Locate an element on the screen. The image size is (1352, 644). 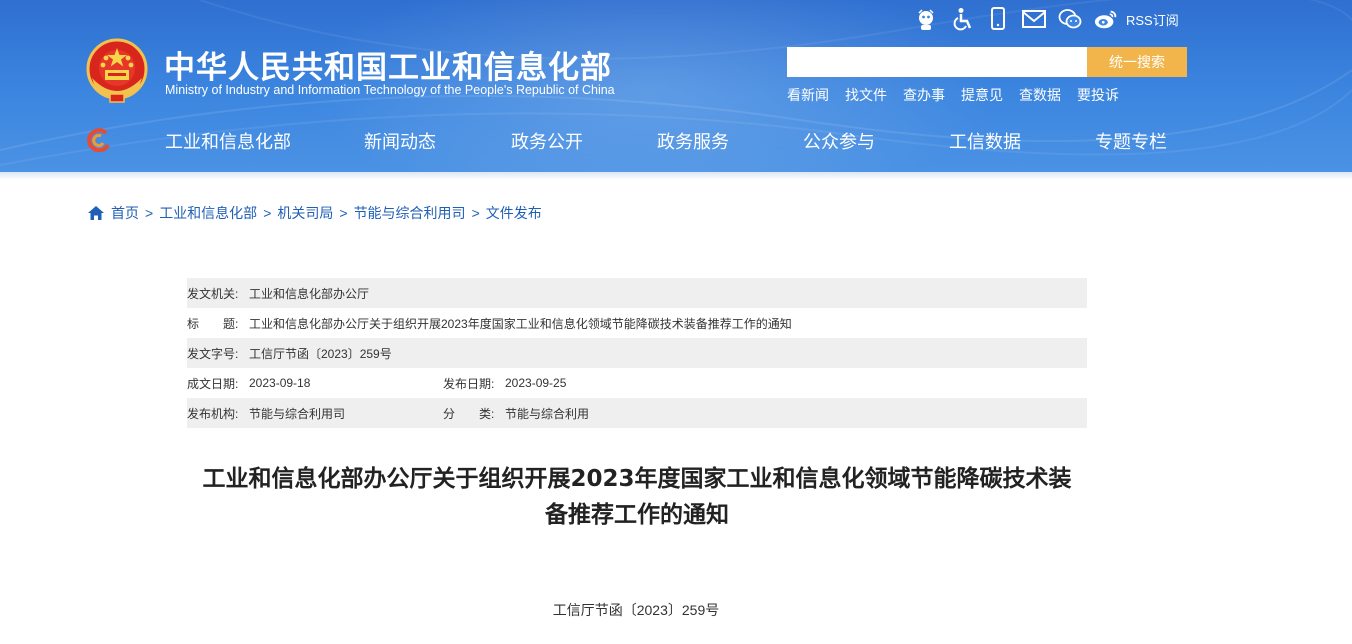
search-button: 统一搜索 is located at coordinates (1137, 62).